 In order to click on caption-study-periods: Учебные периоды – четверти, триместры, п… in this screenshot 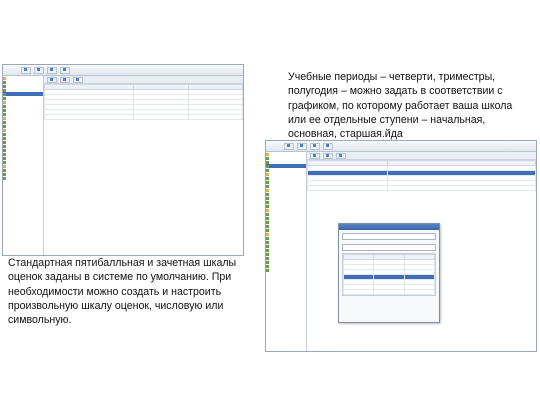, I will do `click(402, 106)`.